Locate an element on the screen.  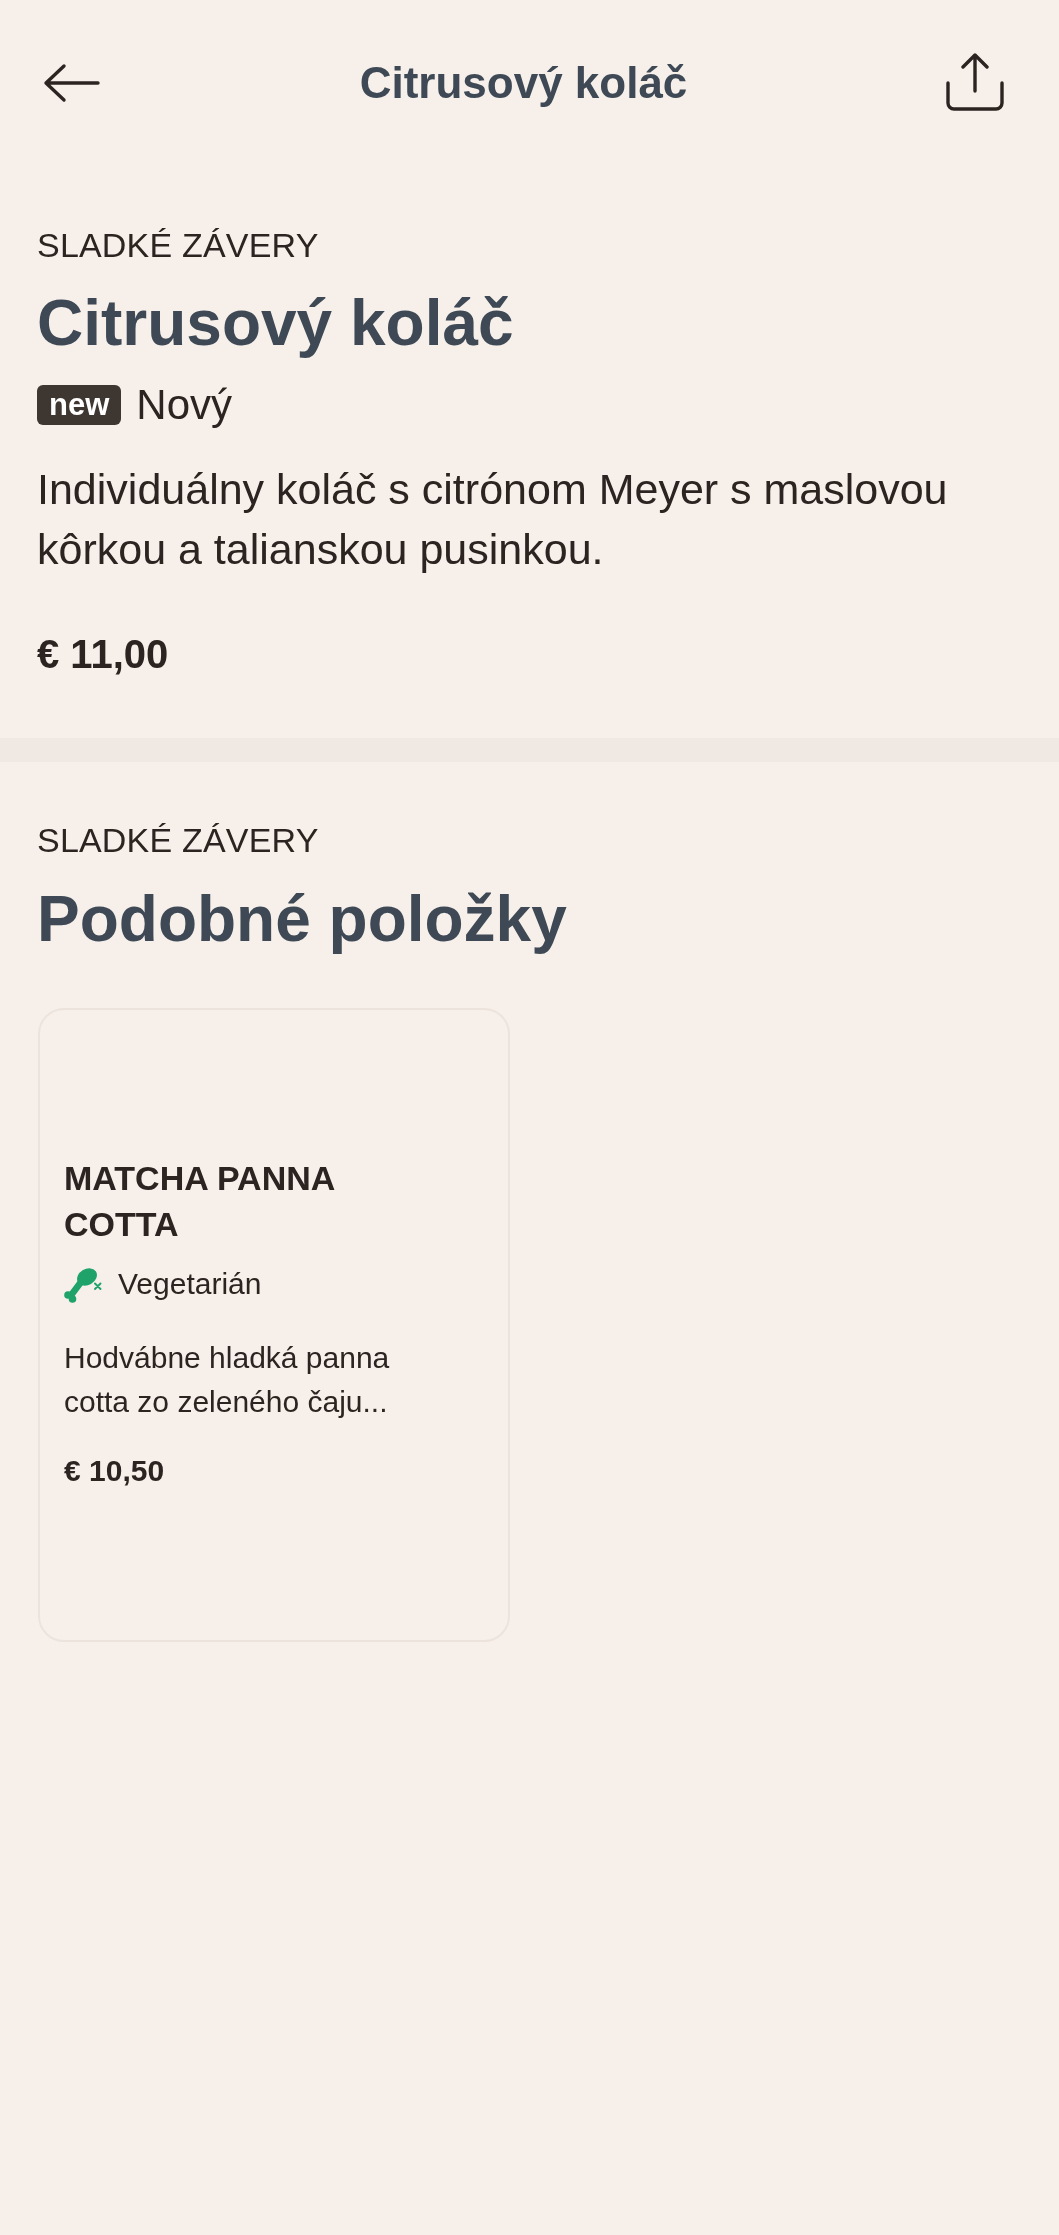
share-button is located at coordinates (975, 82).